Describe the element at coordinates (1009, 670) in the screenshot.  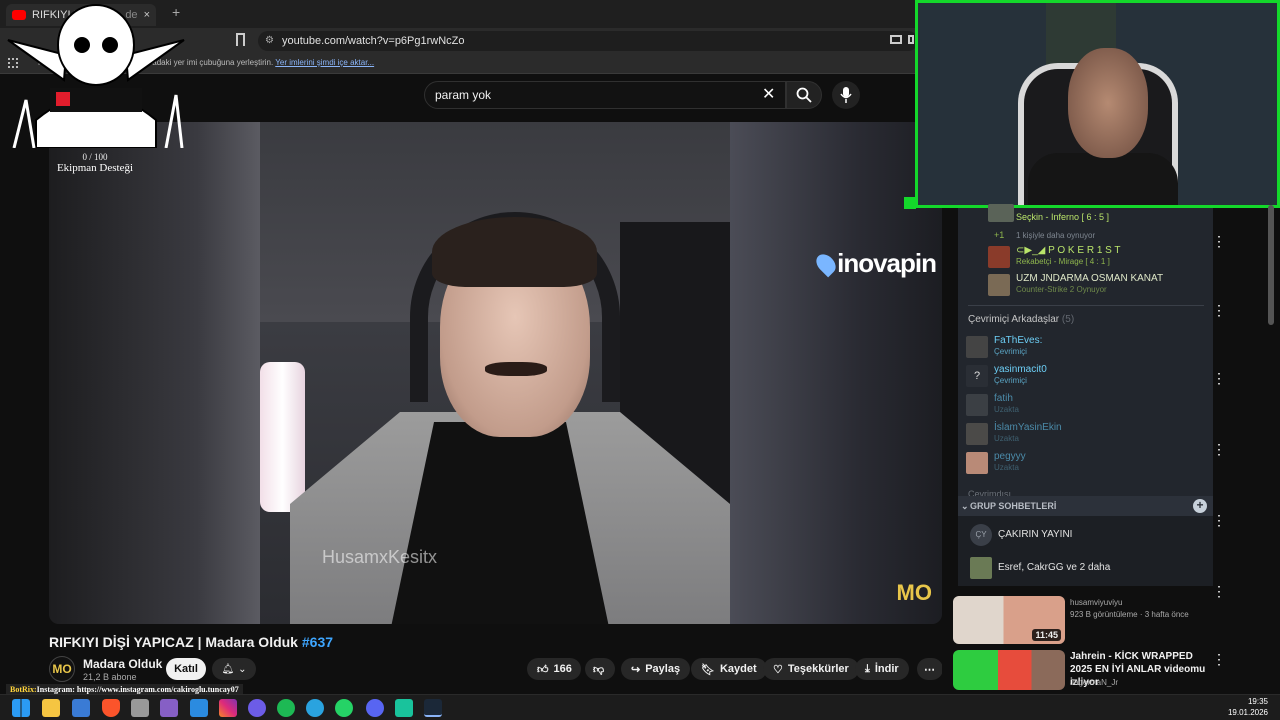
I see `recommendation-thumbnail` at that location.